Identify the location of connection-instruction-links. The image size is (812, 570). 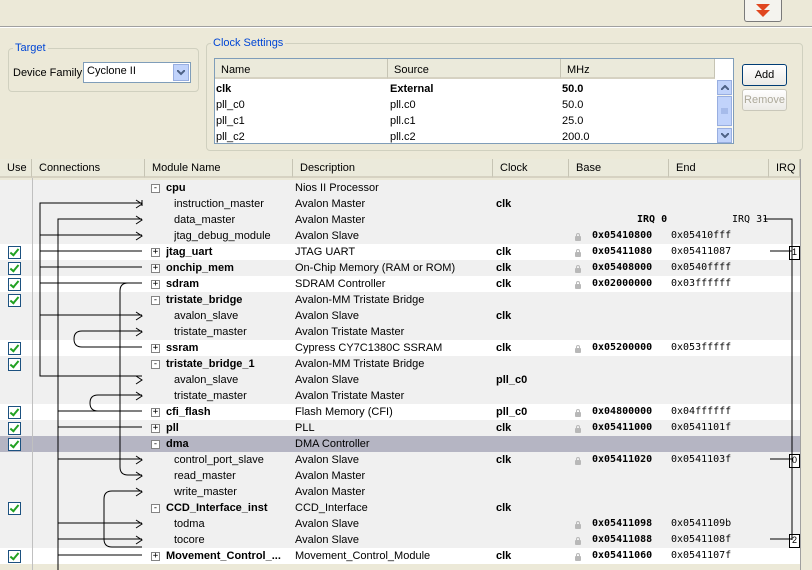
(49, 275).